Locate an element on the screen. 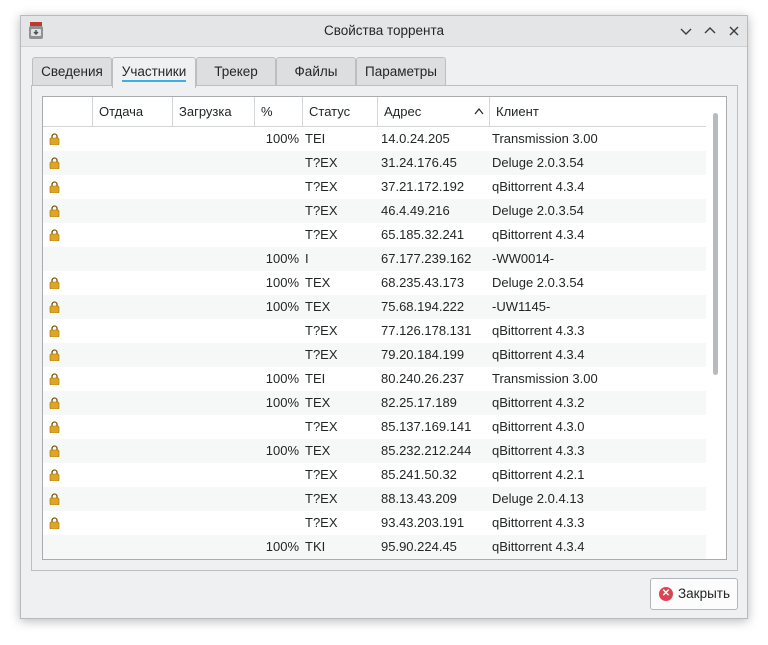 The image size is (768, 645). table-row: T?EX 88.13.43.209 Deluge 2.0.4.13 is located at coordinates (374, 499).